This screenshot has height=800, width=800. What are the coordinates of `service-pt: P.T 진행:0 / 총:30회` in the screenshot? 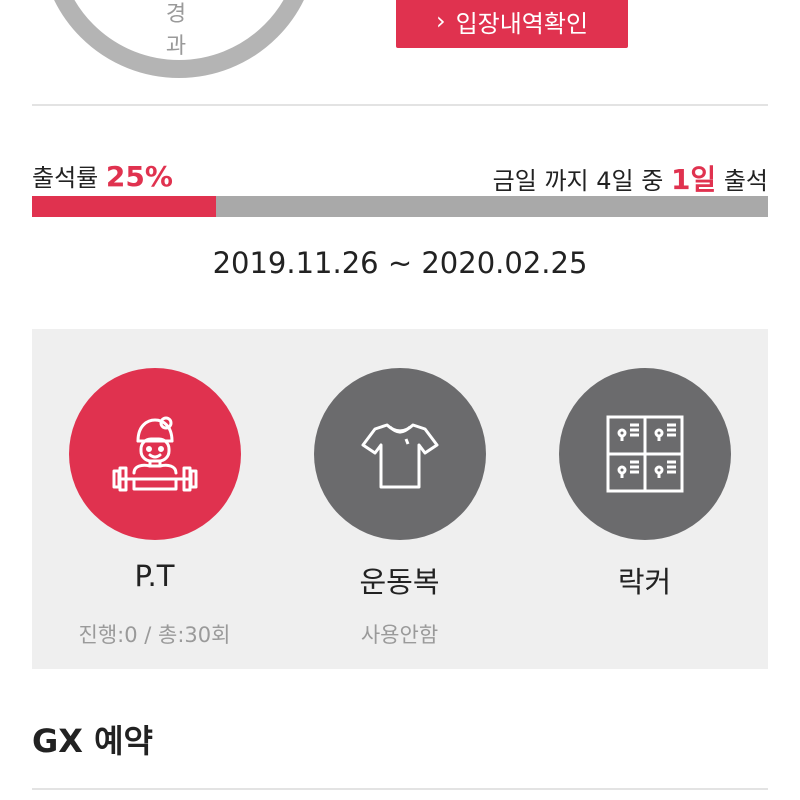 It's located at (154, 499).